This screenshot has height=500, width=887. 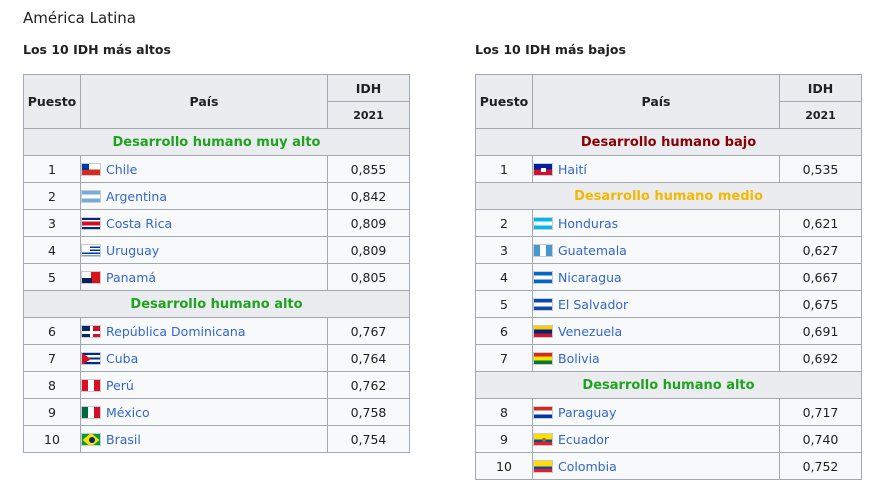 What do you see at coordinates (204, 223) in the screenshot?
I see `country-cell: Costa Rica` at bounding box center [204, 223].